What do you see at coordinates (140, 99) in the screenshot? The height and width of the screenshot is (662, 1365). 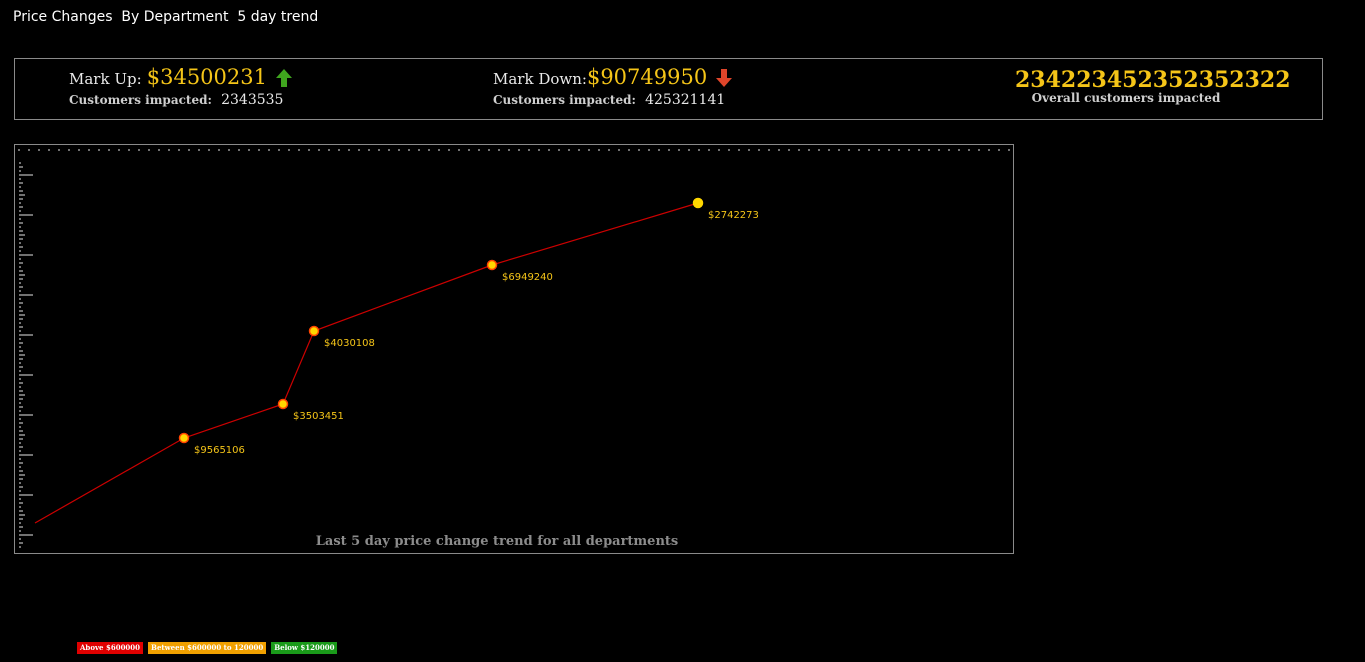 I see `markup-customers-label: Customers impacted:` at bounding box center [140, 99].